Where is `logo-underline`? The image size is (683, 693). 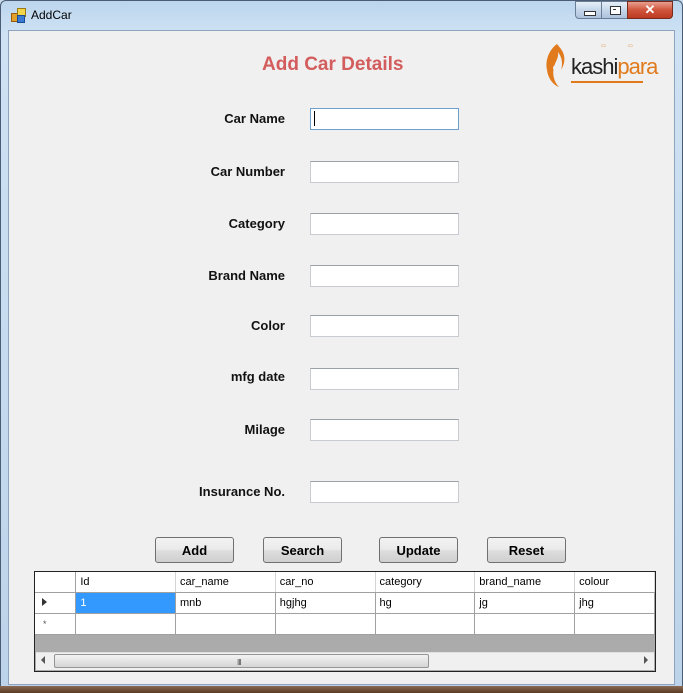
logo-underline is located at coordinates (607, 82).